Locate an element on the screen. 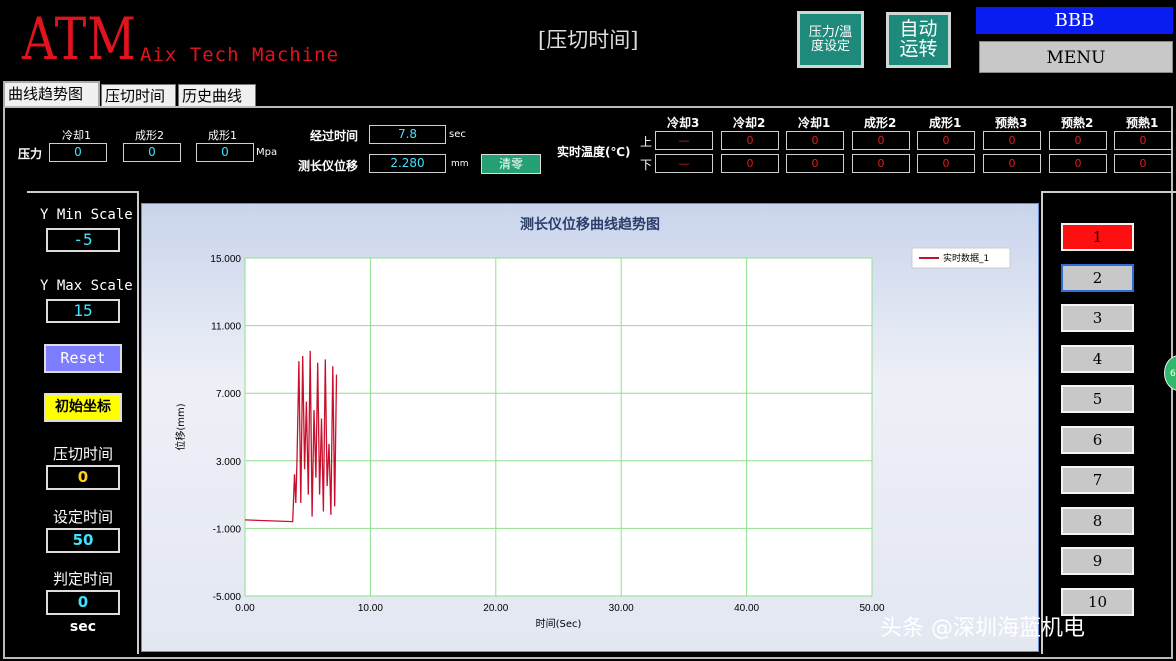 The image size is (1176, 661). pressure-forming2-field: 0 is located at coordinates (152, 152).